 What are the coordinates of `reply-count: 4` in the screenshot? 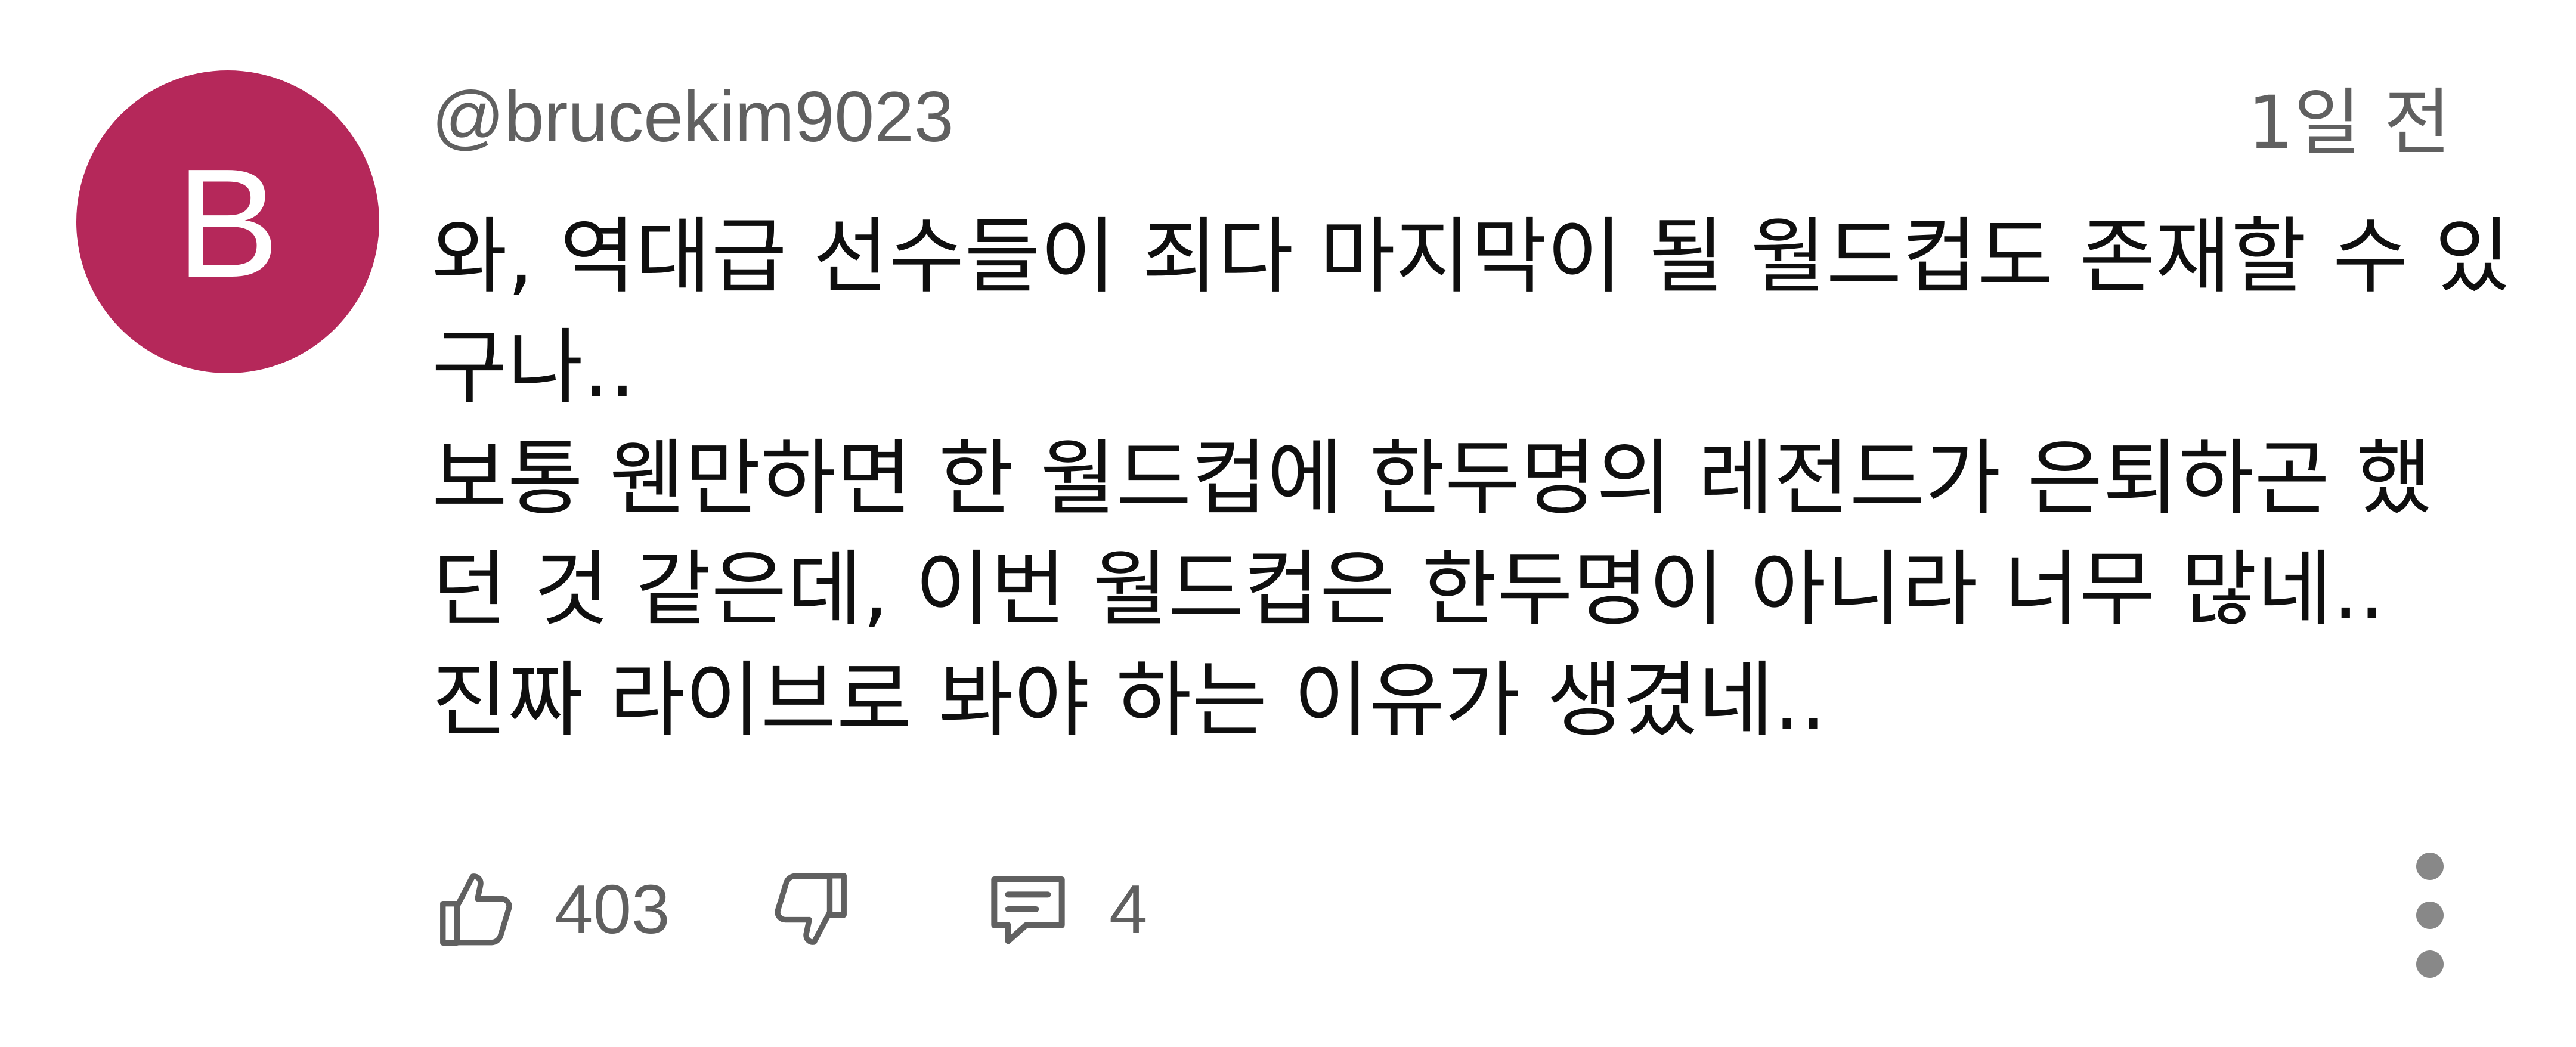 It's located at (1128, 909).